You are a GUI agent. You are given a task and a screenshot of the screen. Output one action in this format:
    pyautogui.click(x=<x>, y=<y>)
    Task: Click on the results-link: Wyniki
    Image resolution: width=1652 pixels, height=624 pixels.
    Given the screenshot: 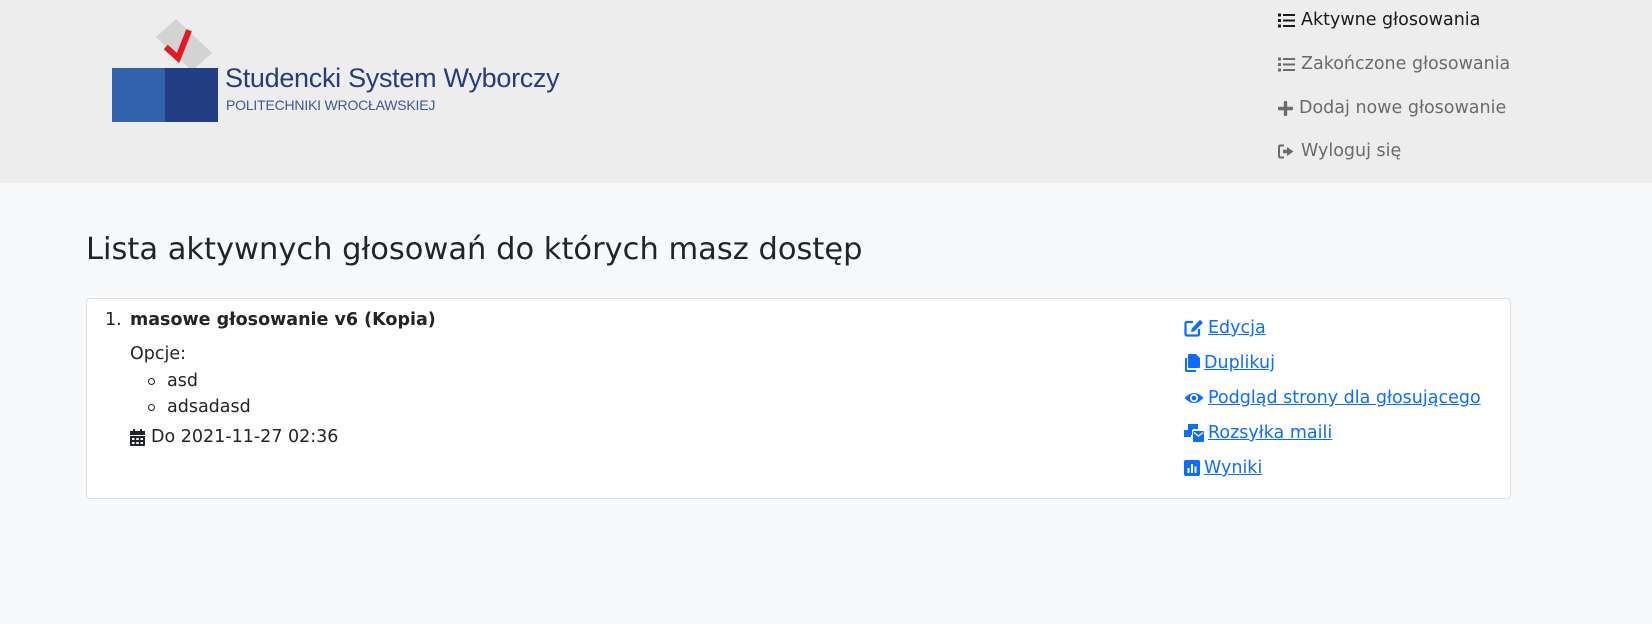 What is the action you would take?
    pyautogui.click(x=1223, y=468)
    